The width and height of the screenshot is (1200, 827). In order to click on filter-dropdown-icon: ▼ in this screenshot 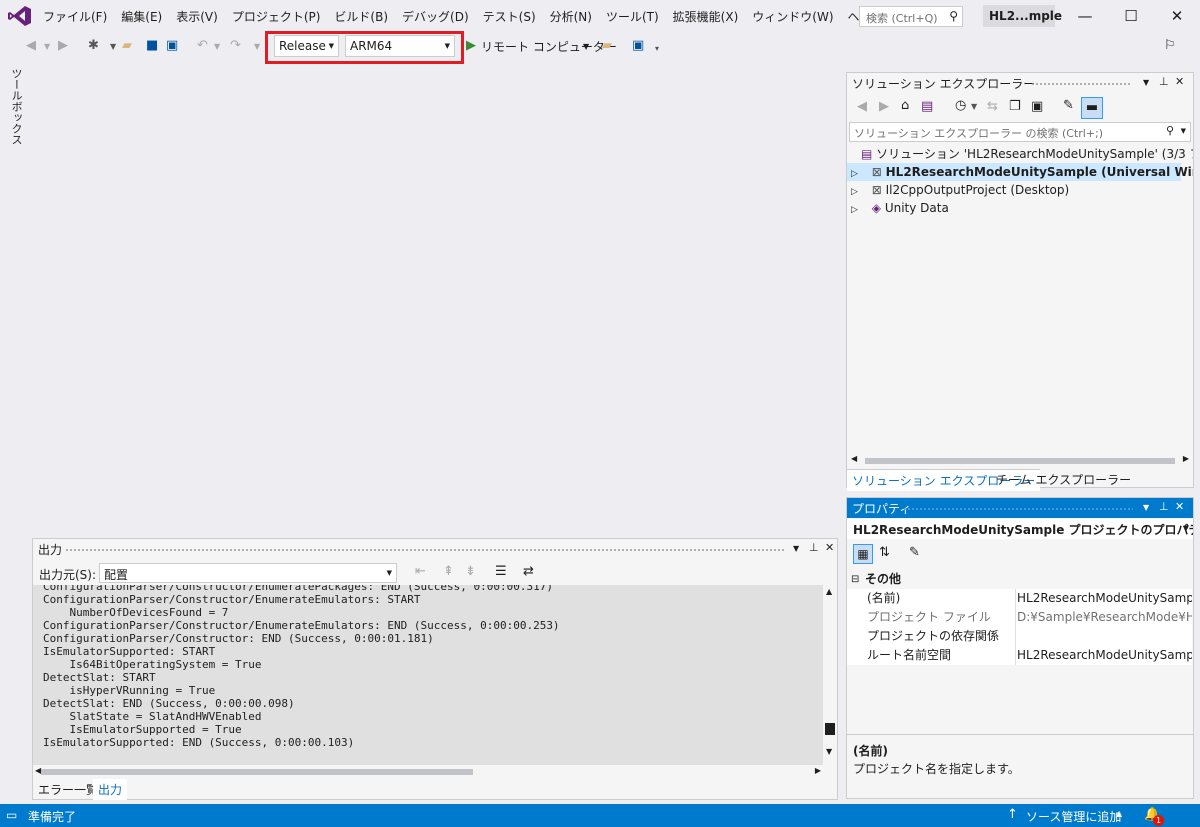, I will do `click(974, 106)`.